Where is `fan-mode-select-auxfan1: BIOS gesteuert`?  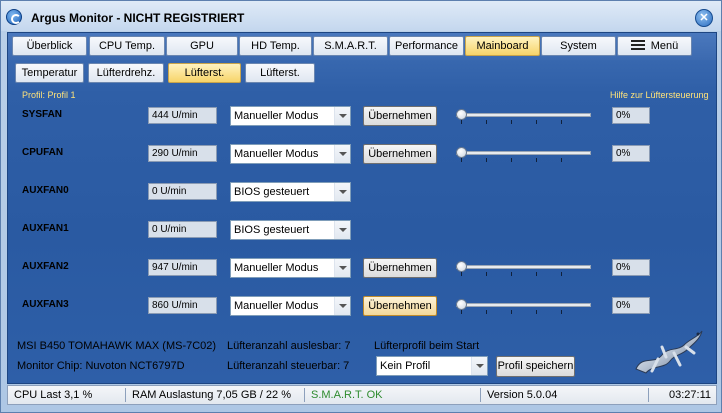
fan-mode-select-auxfan1: BIOS gesteuert is located at coordinates (290, 230).